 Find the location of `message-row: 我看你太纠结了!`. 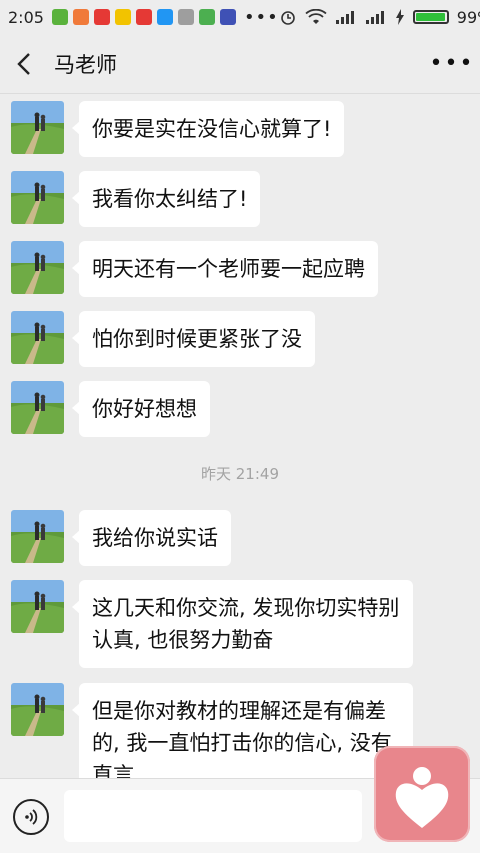

message-row: 我看你太纠结了! is located at coordinates (136, 199).